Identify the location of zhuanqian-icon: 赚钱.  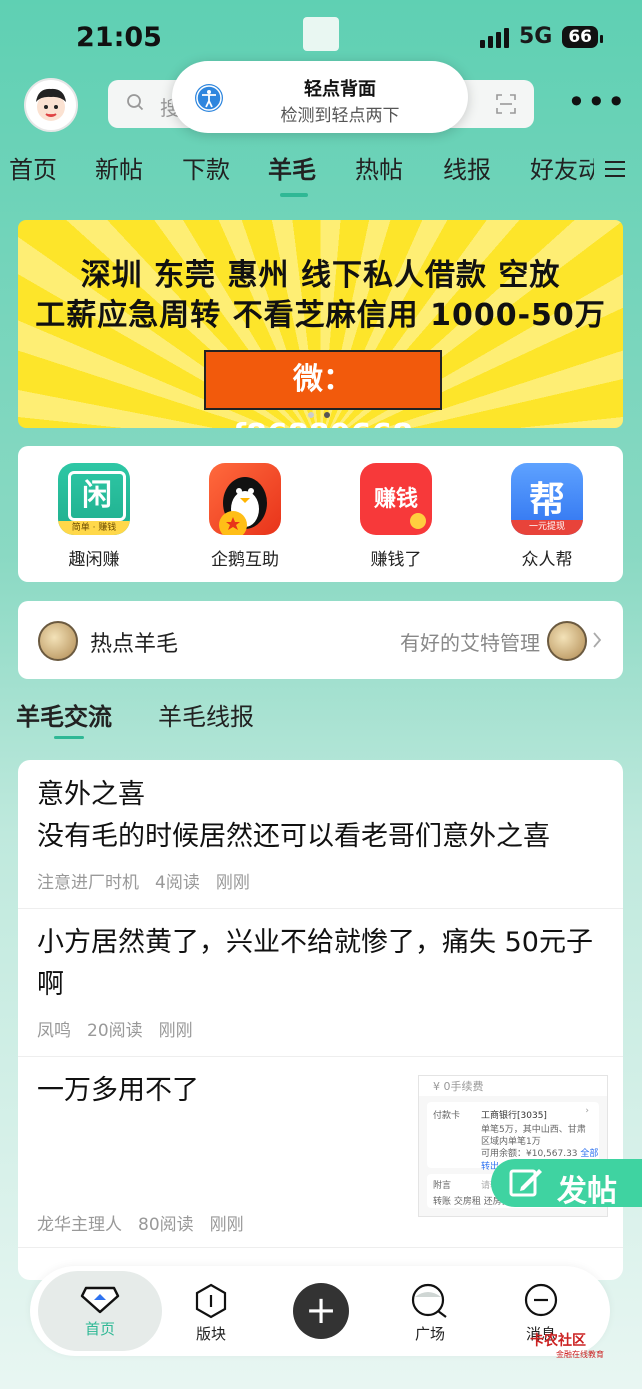
(396, 499).